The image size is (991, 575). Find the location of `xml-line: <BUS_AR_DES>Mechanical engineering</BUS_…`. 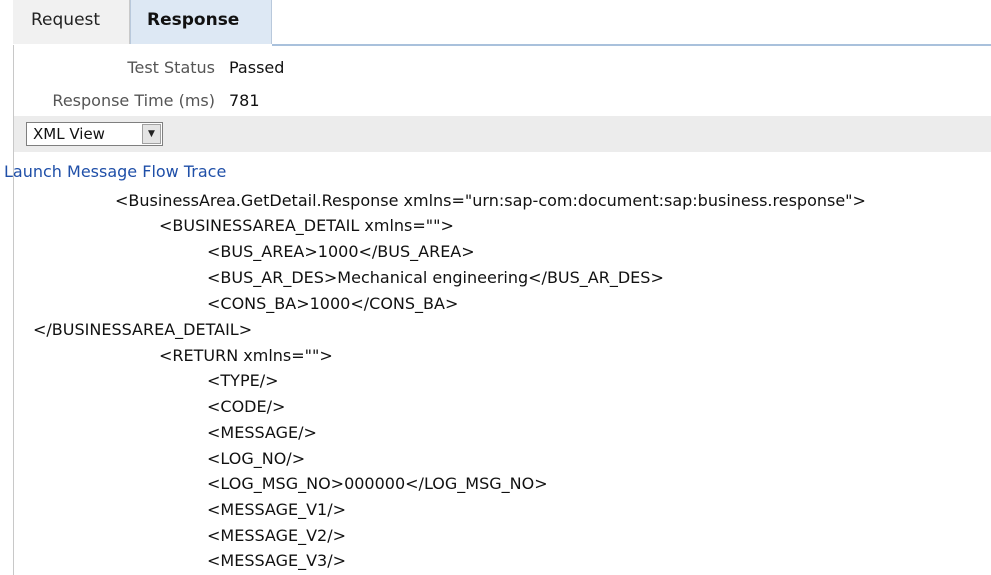

xml-line: <BUS_AR_DES>Mechanical engineering</BUS_… is located at coordinates (435, 277).